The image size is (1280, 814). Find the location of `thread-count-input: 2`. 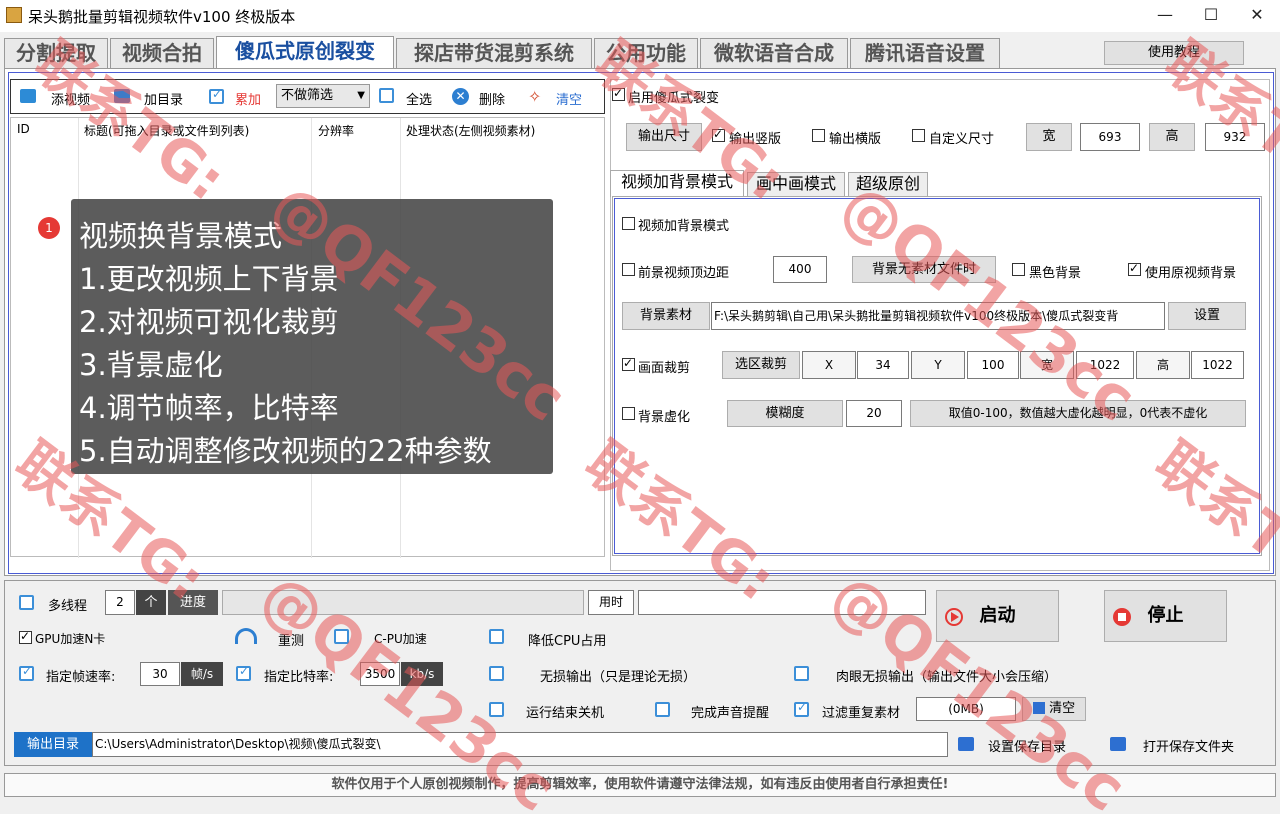

thread-count-input: 2 is located at coordinates (120, 602).